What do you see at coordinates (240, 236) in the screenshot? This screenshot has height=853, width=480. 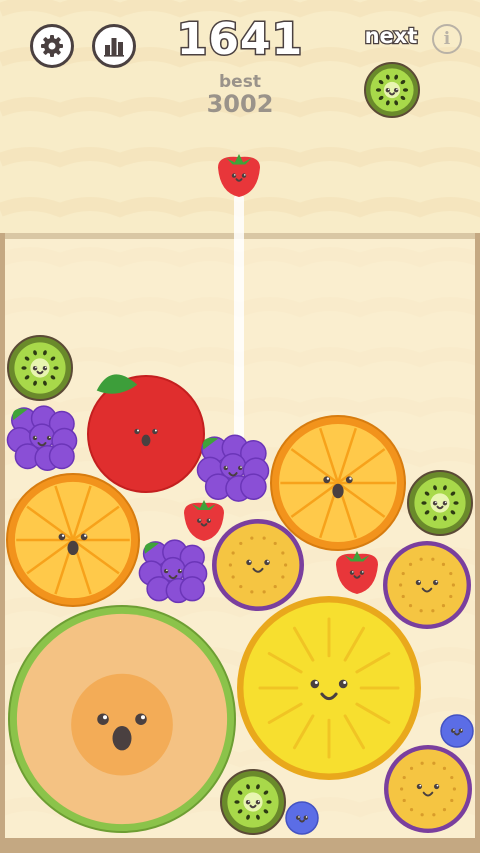 I see `container-rim` at bounding box center [240, 236].